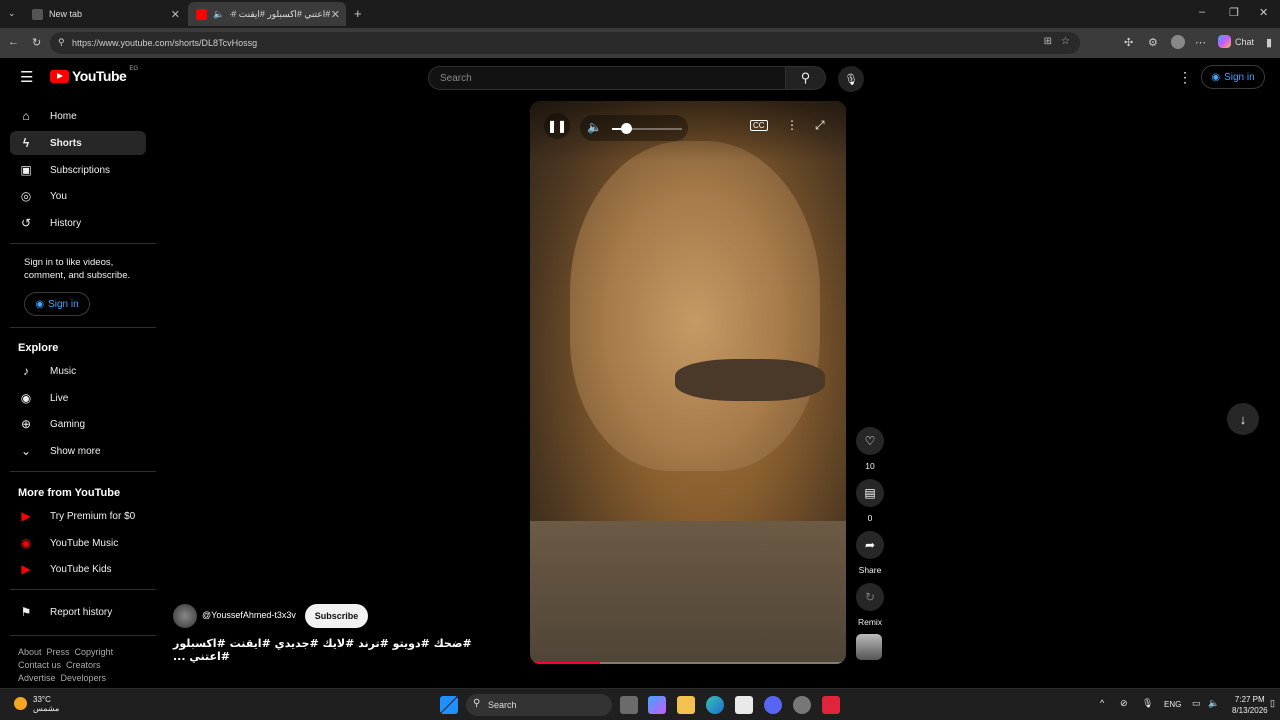 This screenshot has height=720, width=1280. What do you see at coordinates (20, 703) in the screenshot?
I see `weather-sun-icon` at bounding box center [20, 703].